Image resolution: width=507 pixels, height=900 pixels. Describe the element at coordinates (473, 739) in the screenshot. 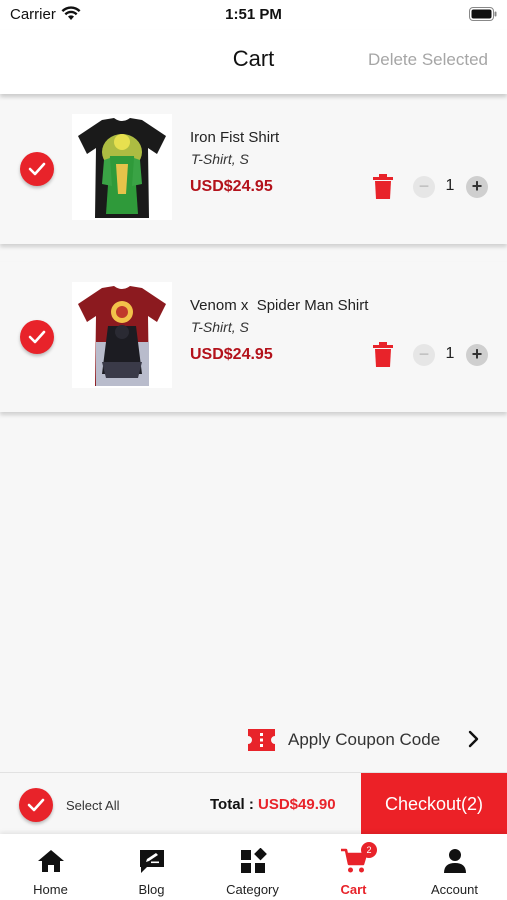

I see `chevron-right-icon` at that location.